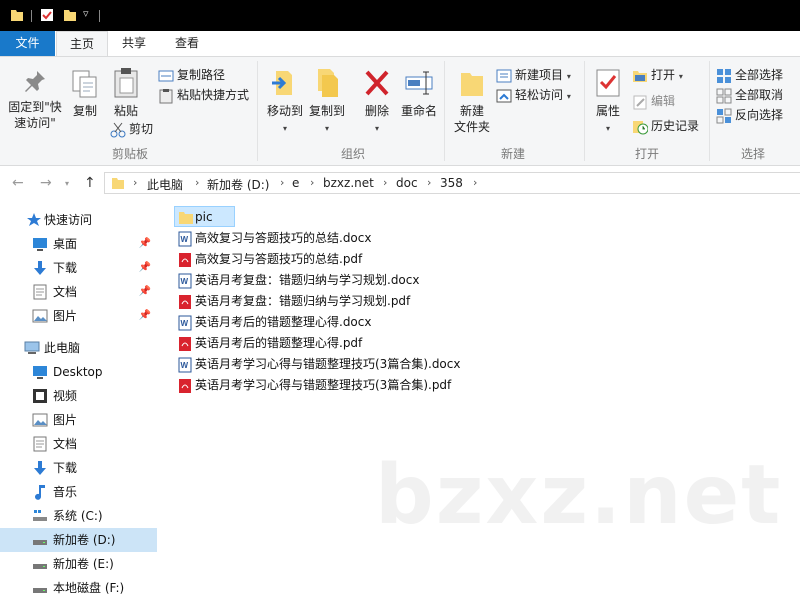 The height and width of the screenshot is (600, 800). Describe the element at coordinates (749, 115) in the screenshot. I see `invert-selection-button: 反向选择` at that location.